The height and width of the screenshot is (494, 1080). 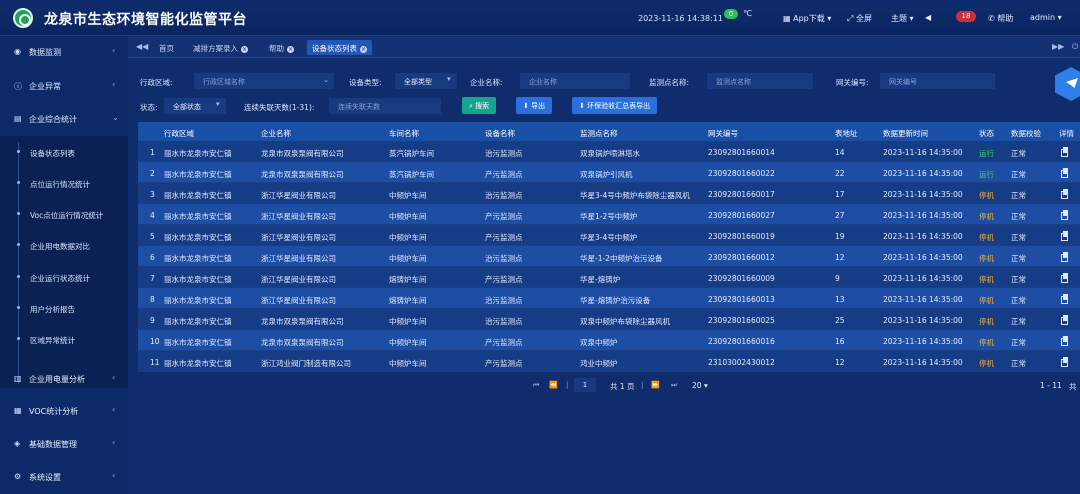 I want to click on submenu-item-voc-stats: Voc点位运行情况统计, so click(x=64, y=213).